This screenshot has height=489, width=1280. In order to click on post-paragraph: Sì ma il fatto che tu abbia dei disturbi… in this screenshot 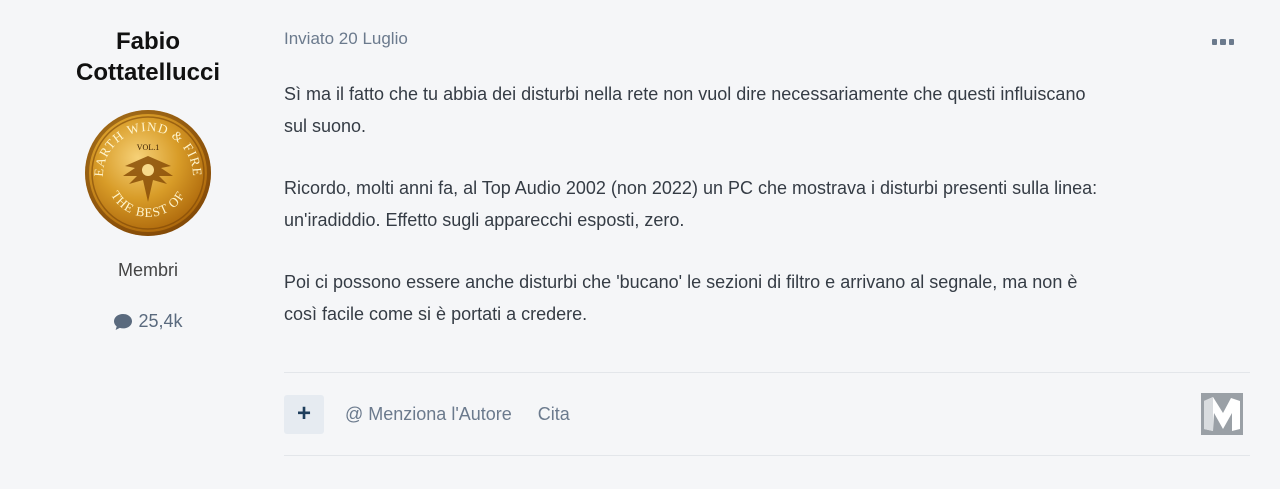, I will do `click(767, 110)`.